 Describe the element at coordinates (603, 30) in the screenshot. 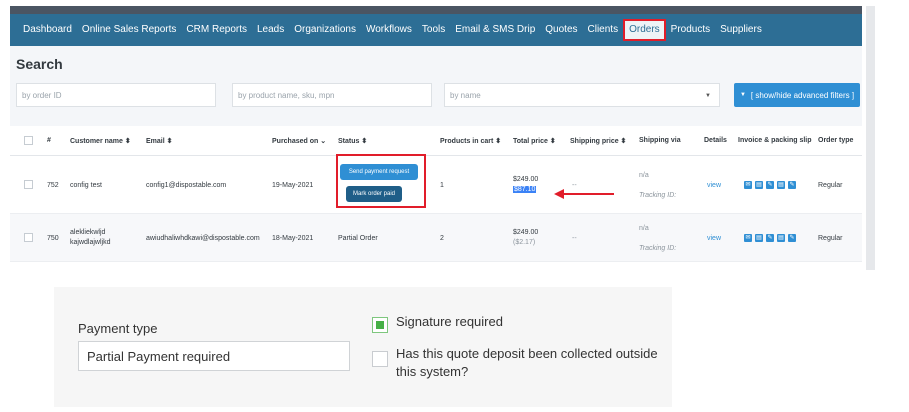

I see `nav-clients: Clients` at that location.